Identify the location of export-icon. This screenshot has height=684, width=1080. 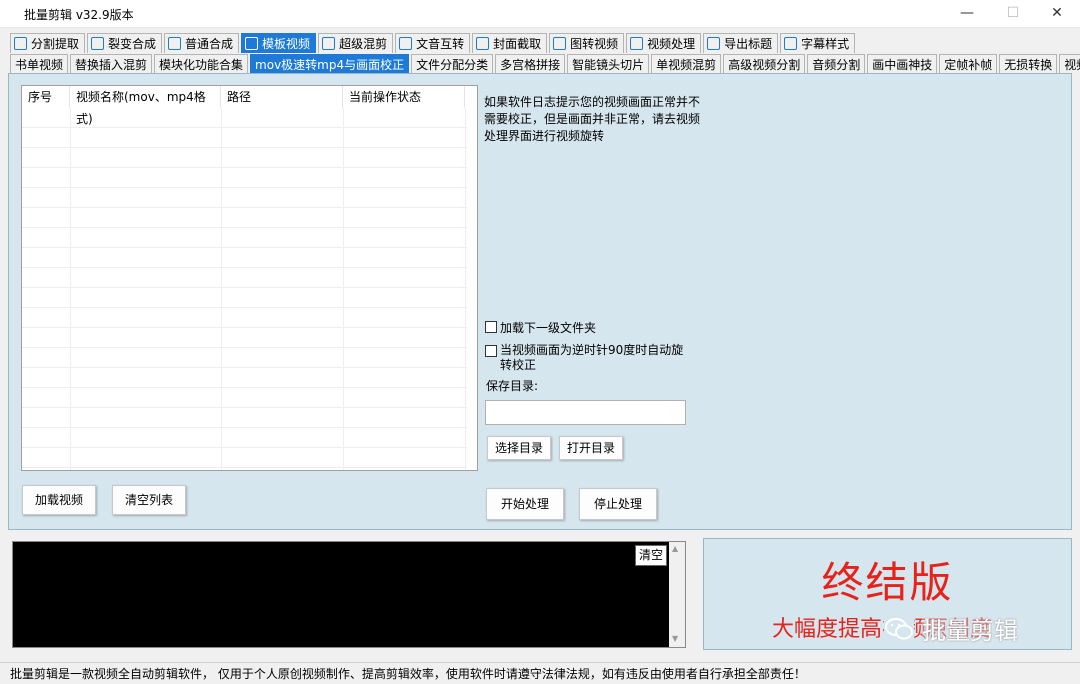
(714, 43).